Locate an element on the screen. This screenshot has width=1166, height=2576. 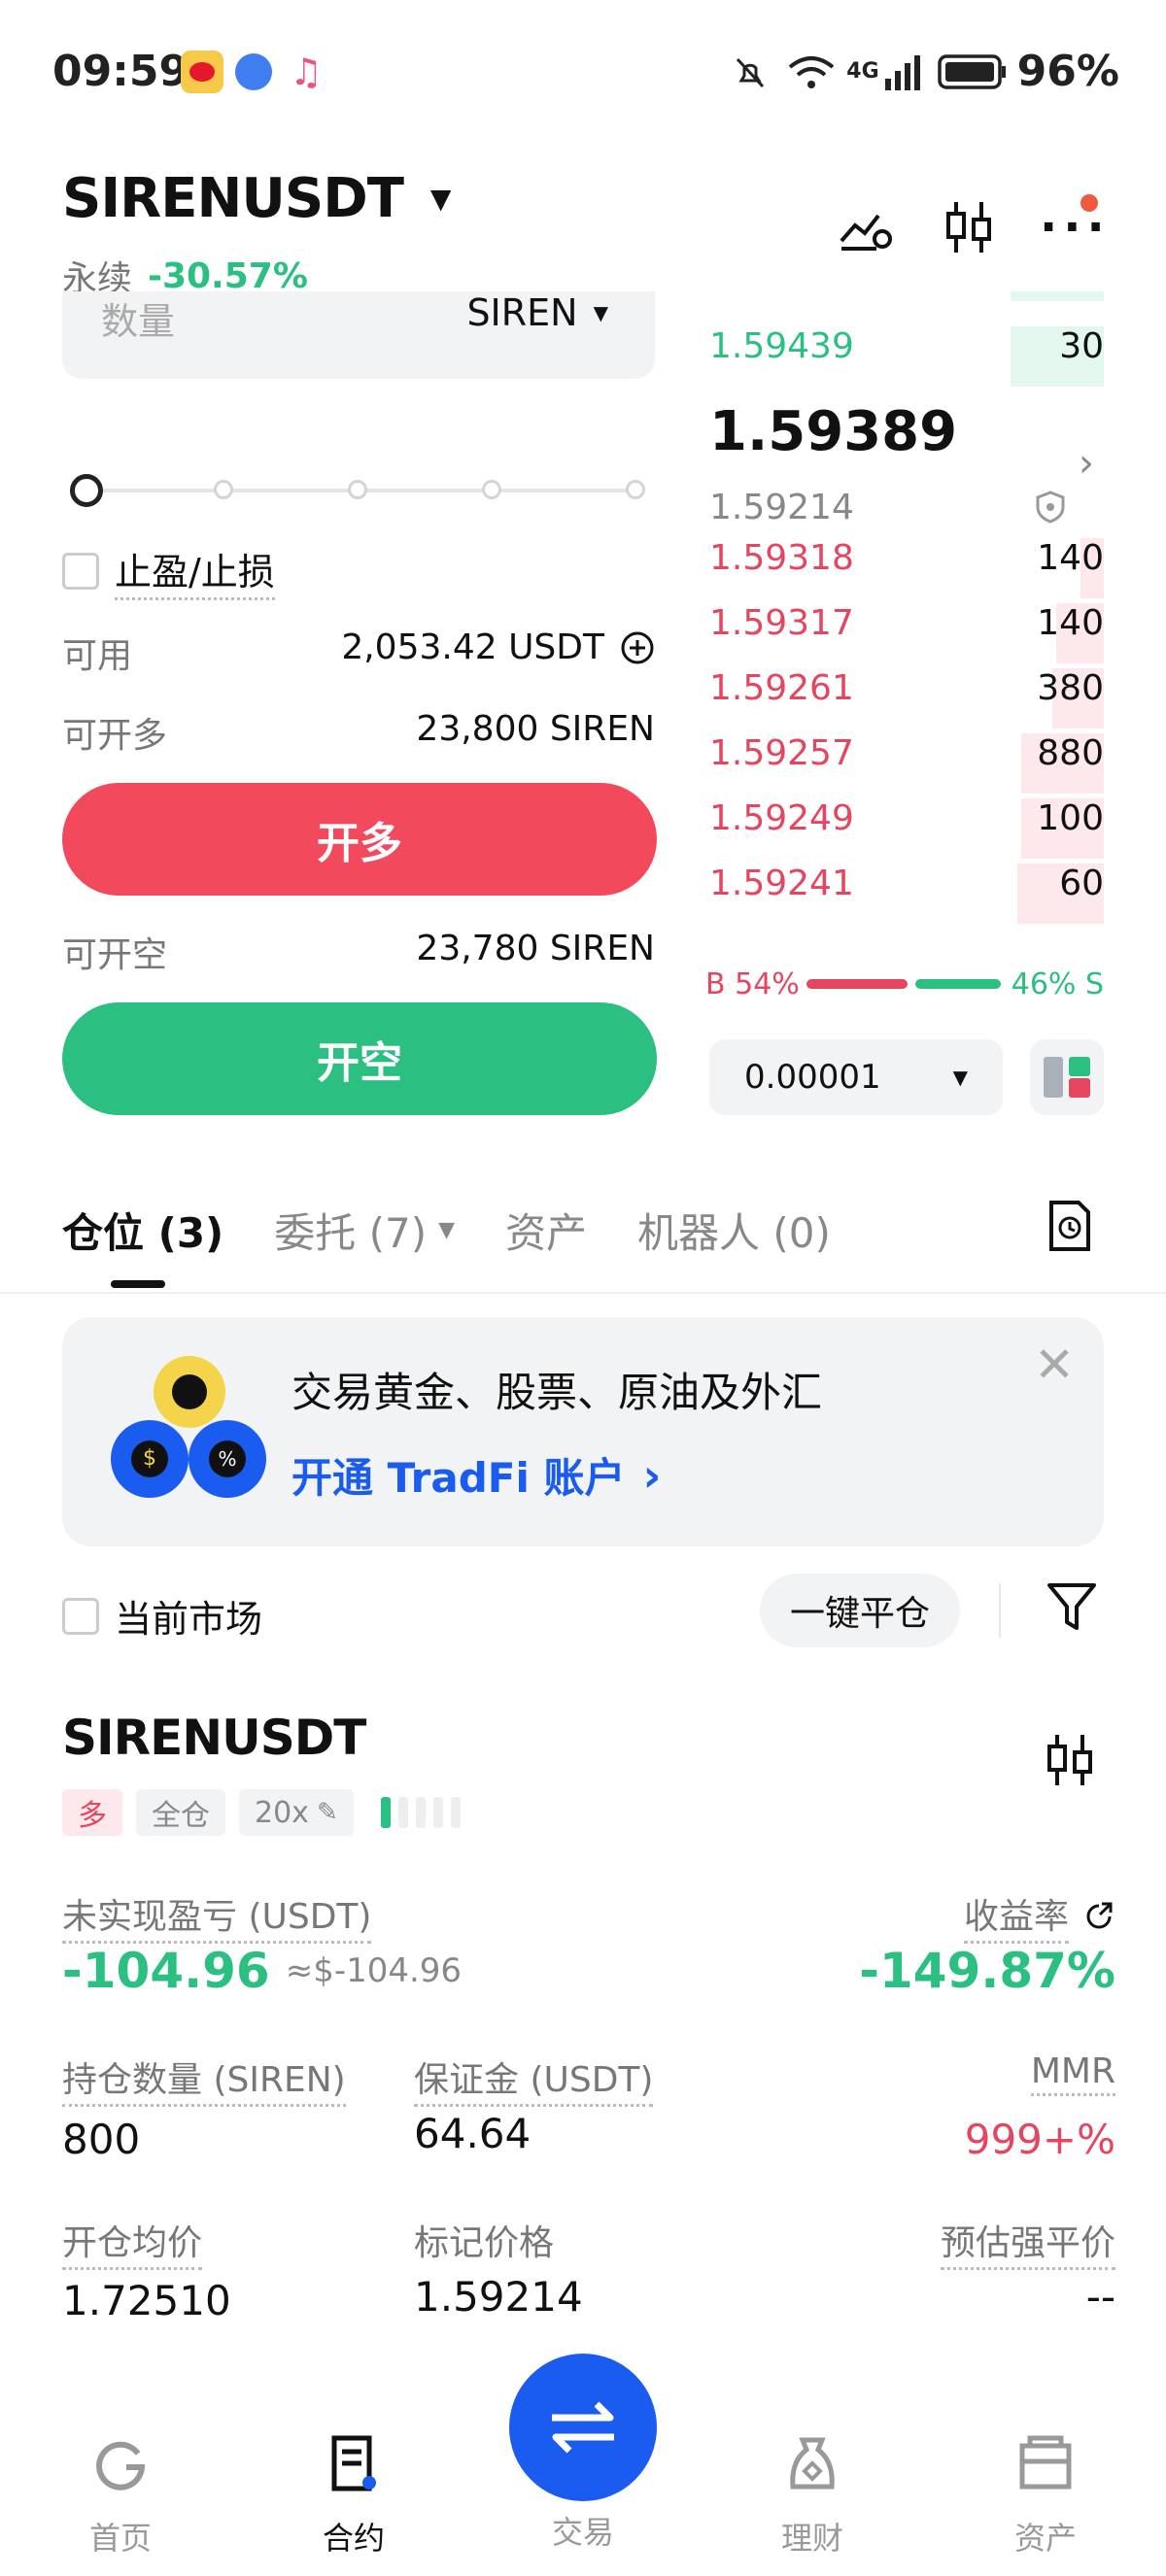
open-short-button: 开空 is located at coordinates (359, 1058).